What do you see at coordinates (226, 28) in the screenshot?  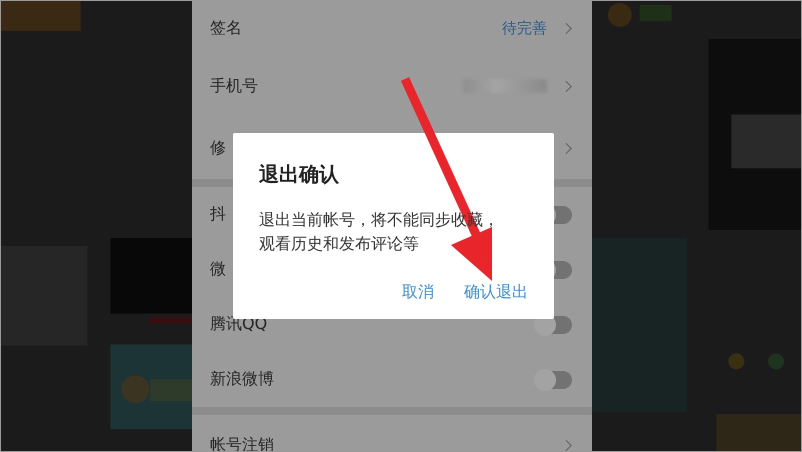 I see `row-label: 签名` at bounding box center [226, 28].